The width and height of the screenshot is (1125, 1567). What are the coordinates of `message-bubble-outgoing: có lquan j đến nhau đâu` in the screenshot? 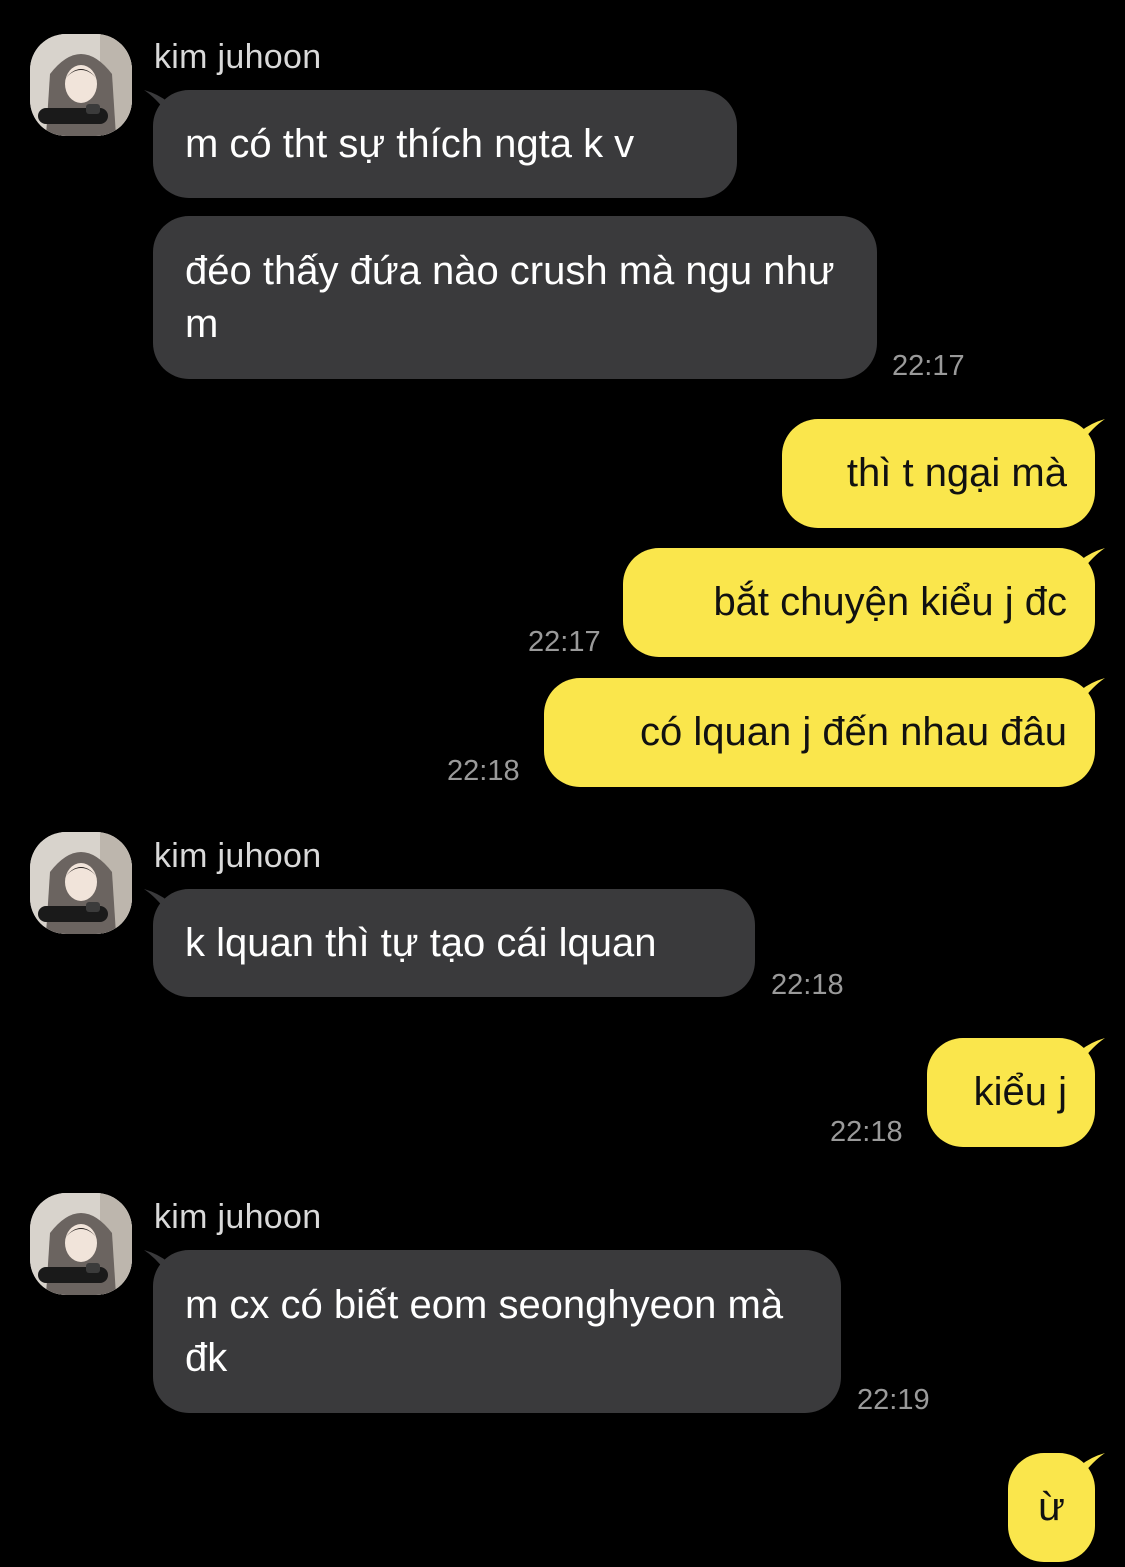 It's located at (819, 732).